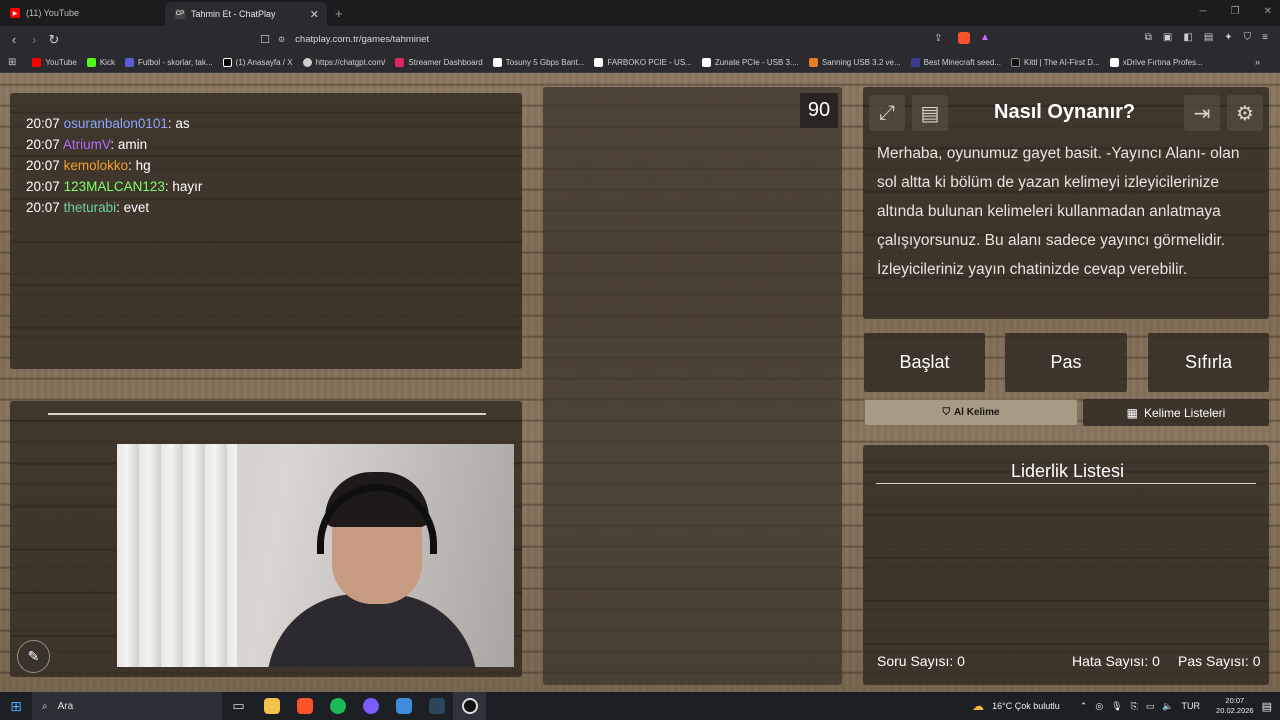 This screenshot has width=1280, height=720. I want to click on brave-rewards-icon: ▲, so click(985, 37).